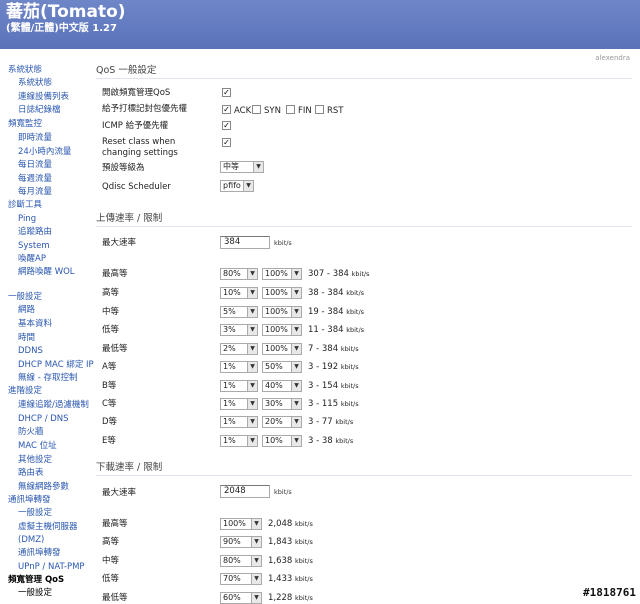 The image size is (640, 604). I want to click on sidebar-item: 基本資料, so click(35, 324).